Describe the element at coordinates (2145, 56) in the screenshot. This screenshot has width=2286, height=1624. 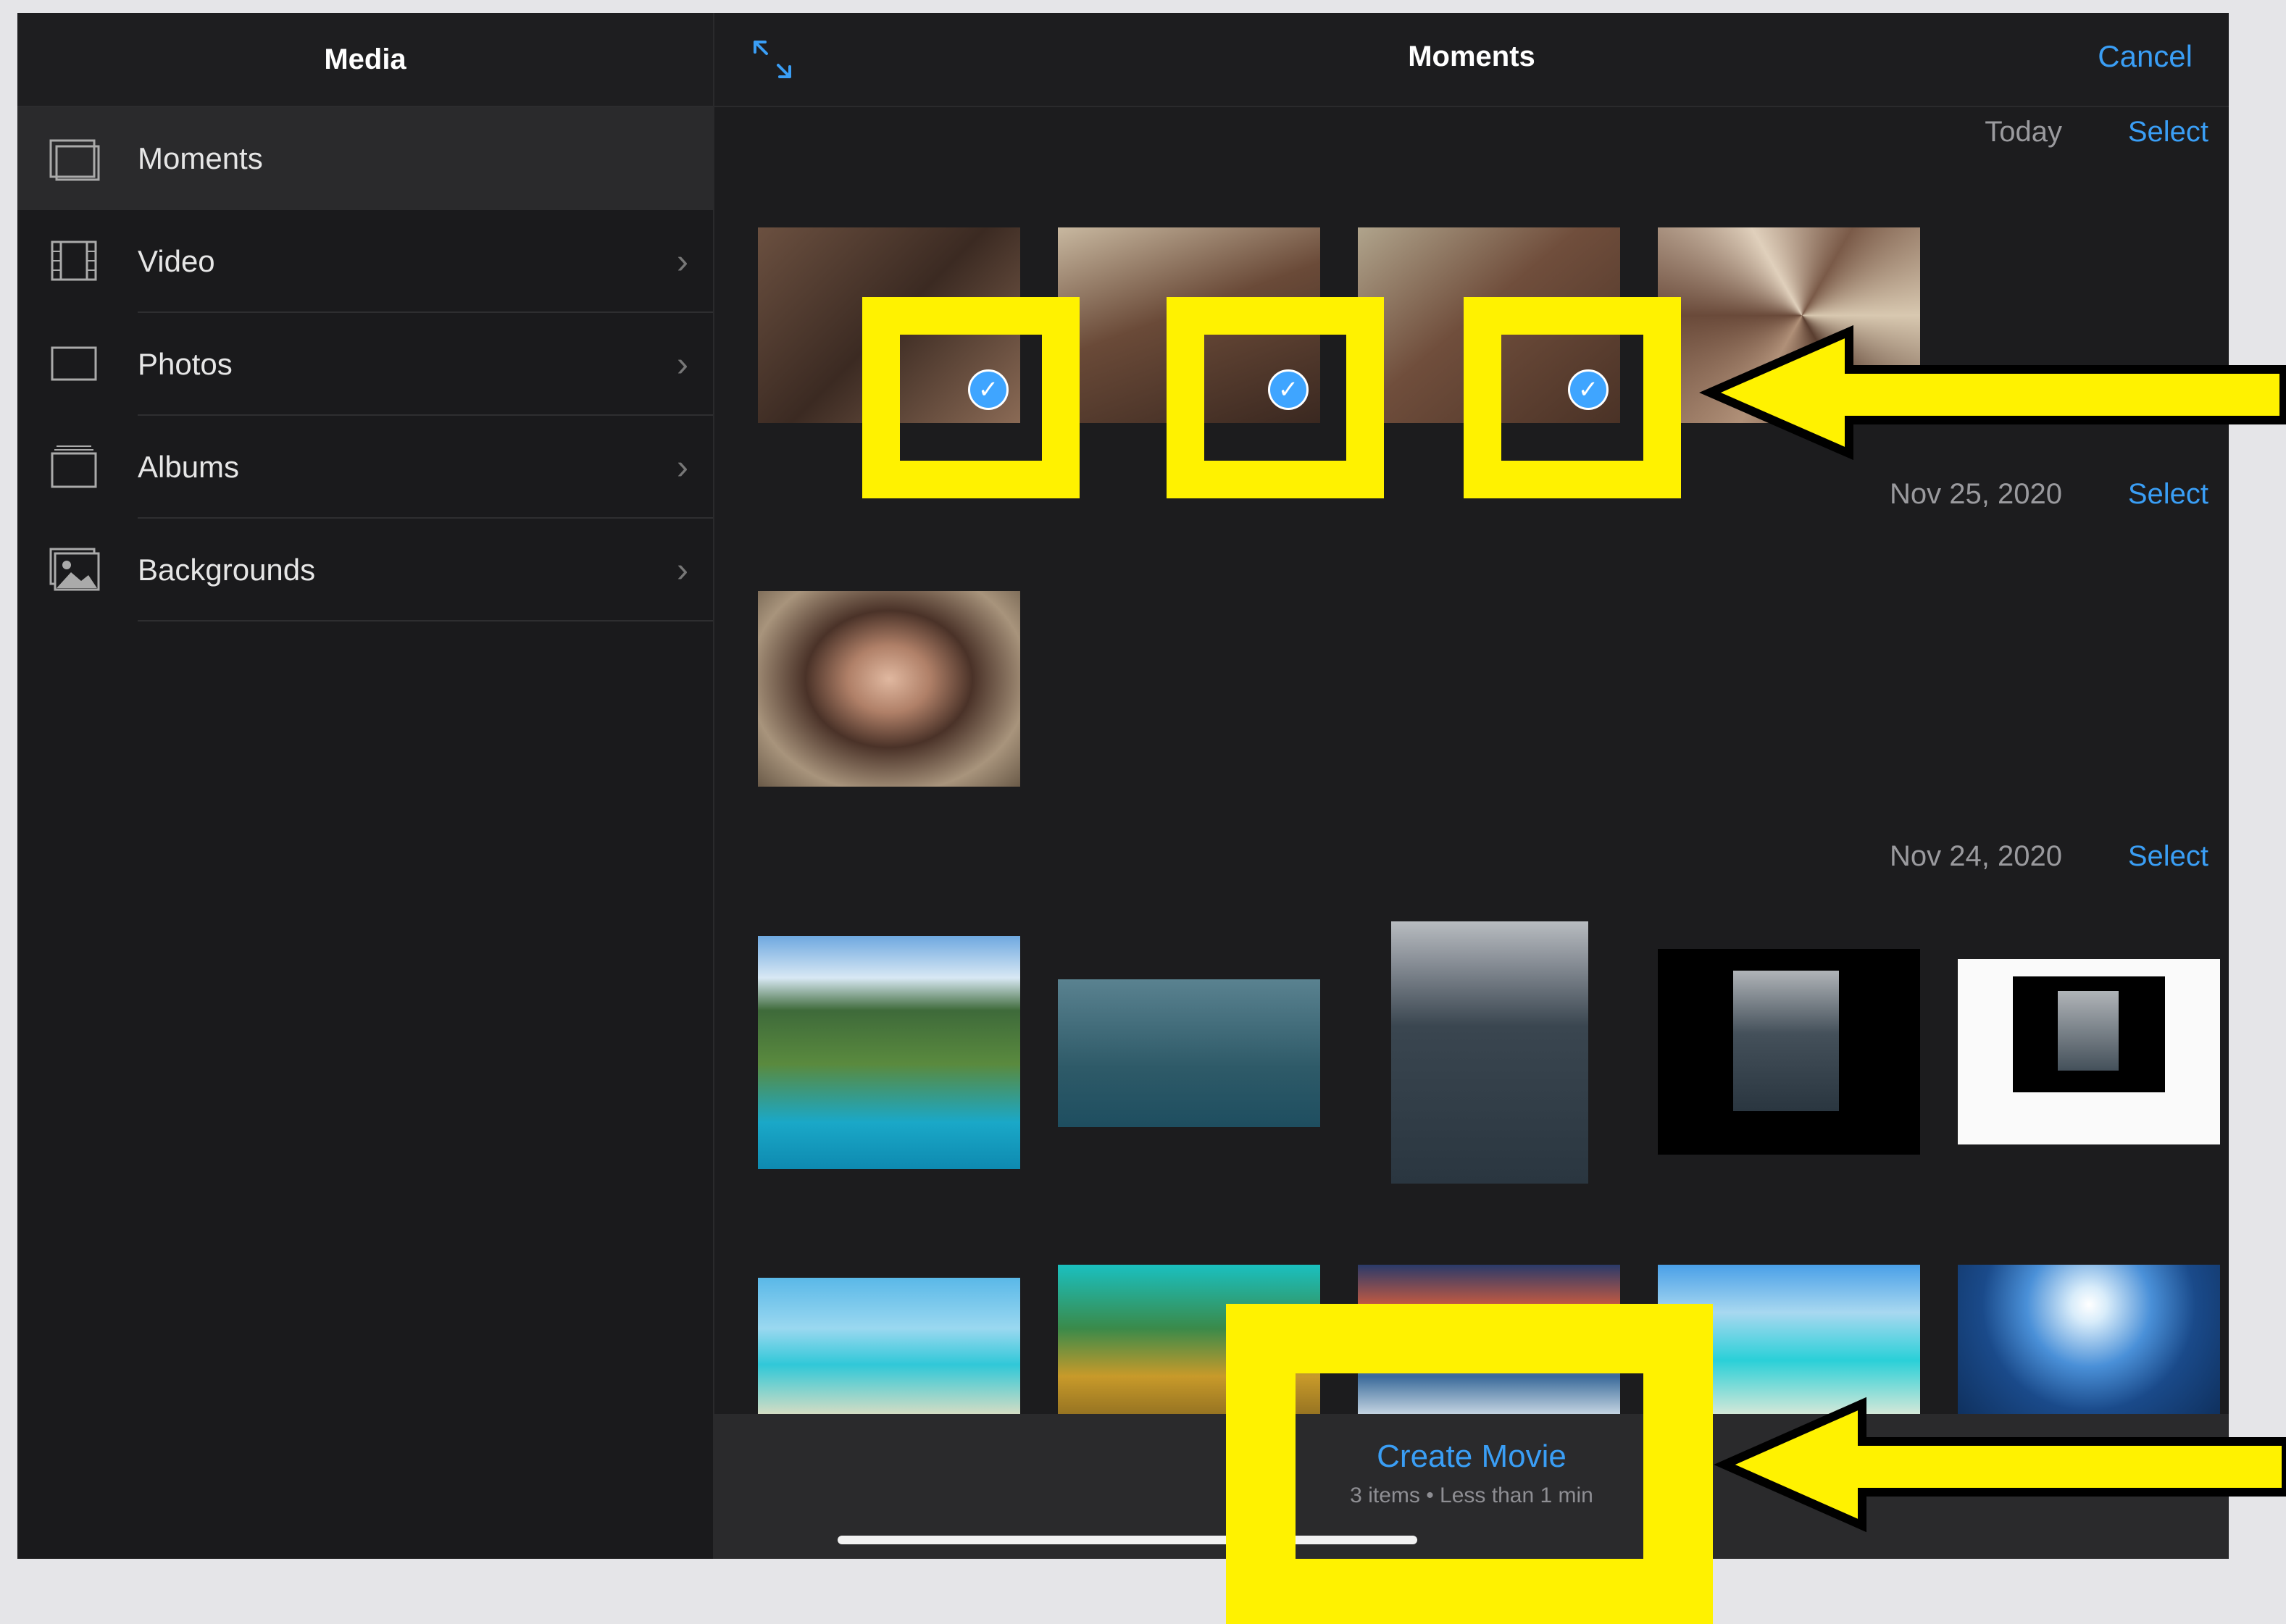
I see `cancel-button: Cancel` at that location.